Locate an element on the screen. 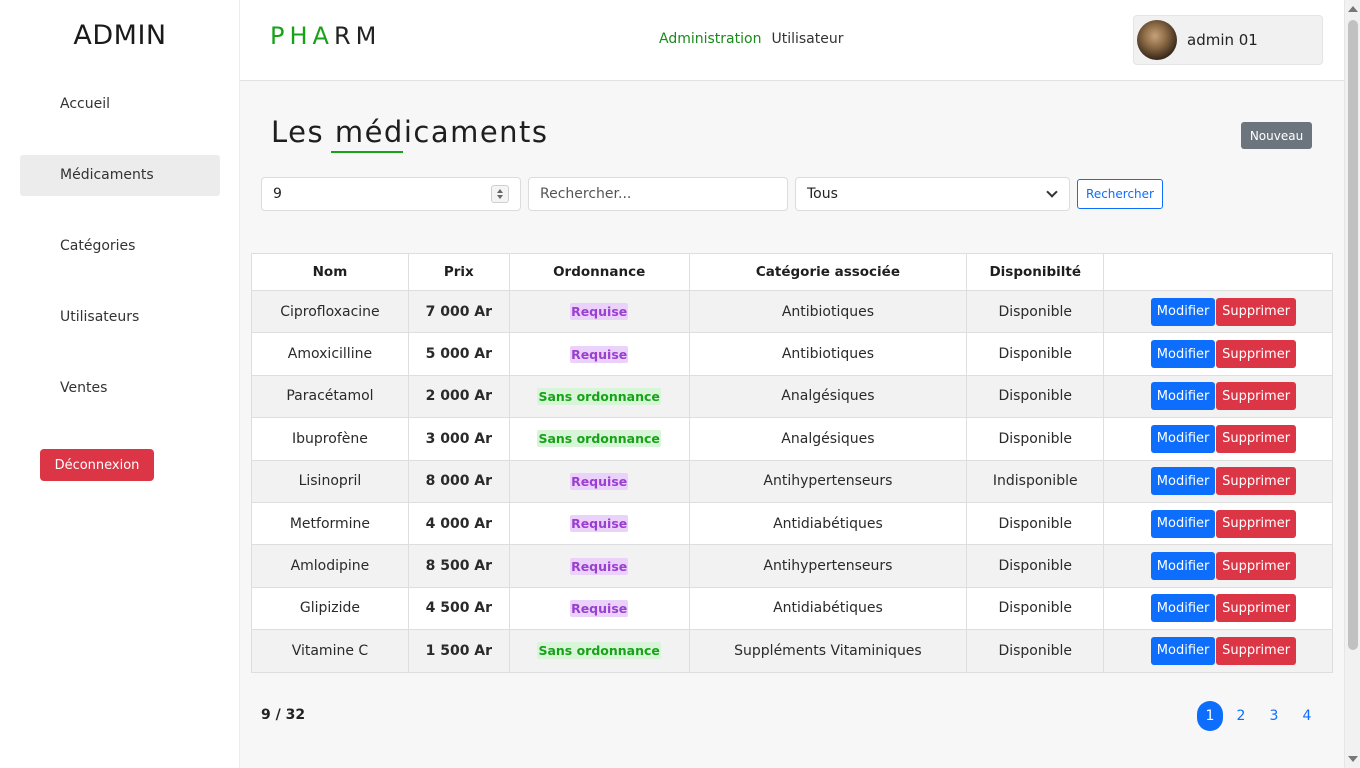 The height and width of the screenshot is (768, 1360). logout-button: Déconnexion is located at coordinates (97, 465).